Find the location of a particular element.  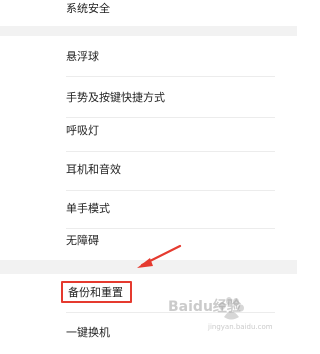

settings-group-security: 系统安全 is located at coordinates (148, 13).